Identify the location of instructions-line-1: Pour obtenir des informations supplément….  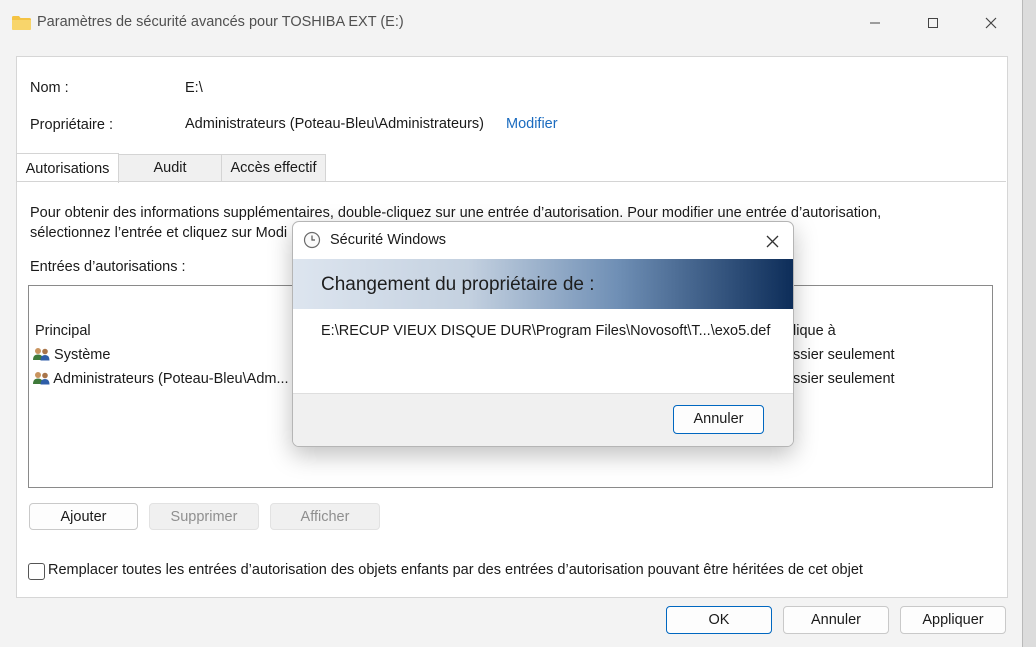
(456, 213).